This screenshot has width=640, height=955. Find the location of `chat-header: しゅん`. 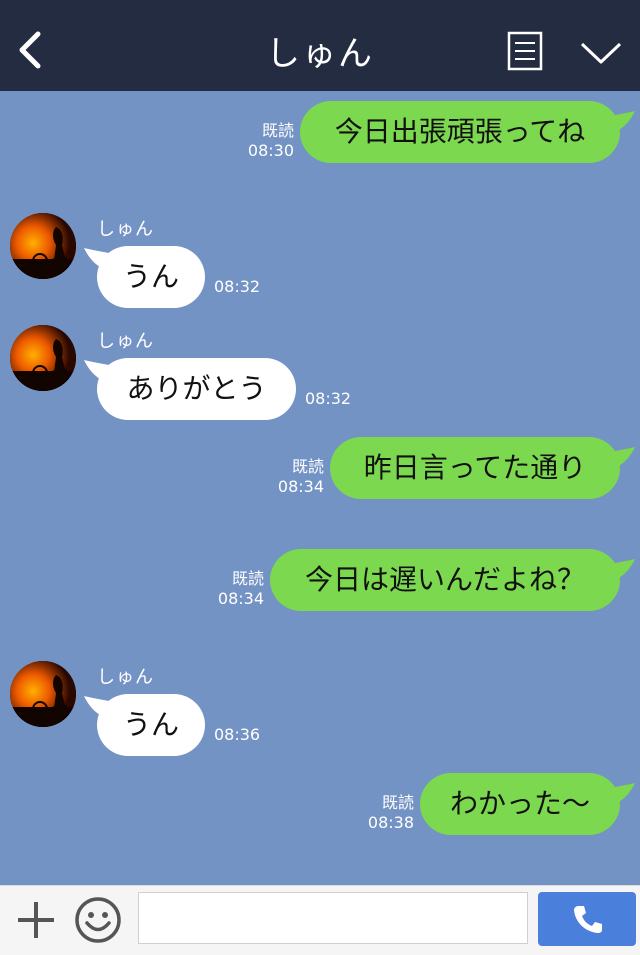

chat-header: しゅん is located at coordinates (320, 45).